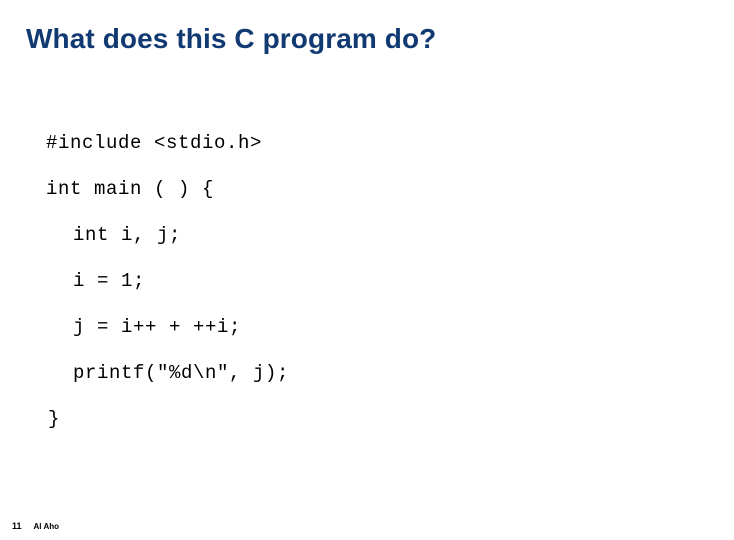 The height and width of the screenshot is (540, 734). What do you see at coordinates (154, 143) in the screenshot?
I see `code-line: #include <stdio.h>` at bounding box center [154, 143].